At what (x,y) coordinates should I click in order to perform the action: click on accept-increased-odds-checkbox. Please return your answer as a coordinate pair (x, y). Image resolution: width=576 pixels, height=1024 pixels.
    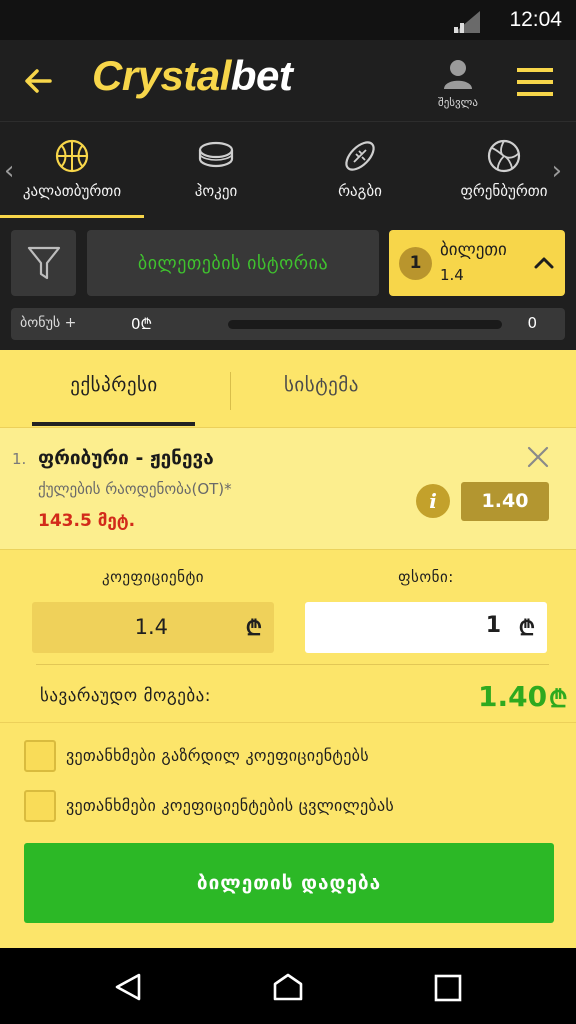
    Looking at the image, I should click on (40, 756).